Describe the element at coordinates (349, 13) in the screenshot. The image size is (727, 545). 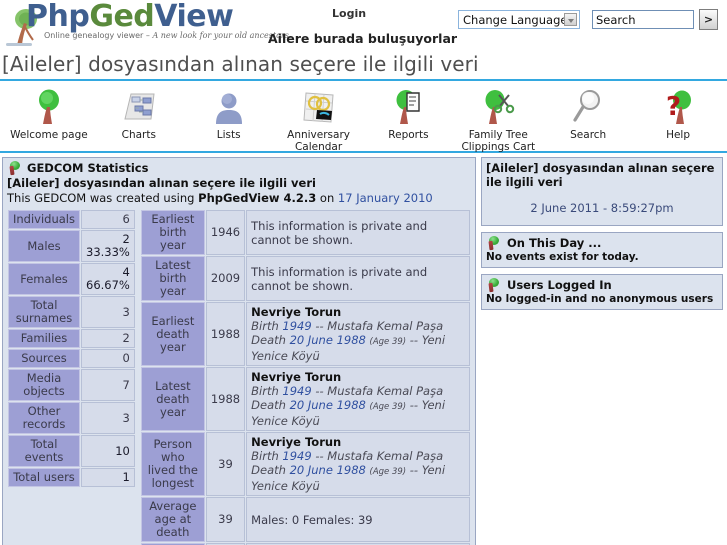
I see `login-link: Login` at that location.